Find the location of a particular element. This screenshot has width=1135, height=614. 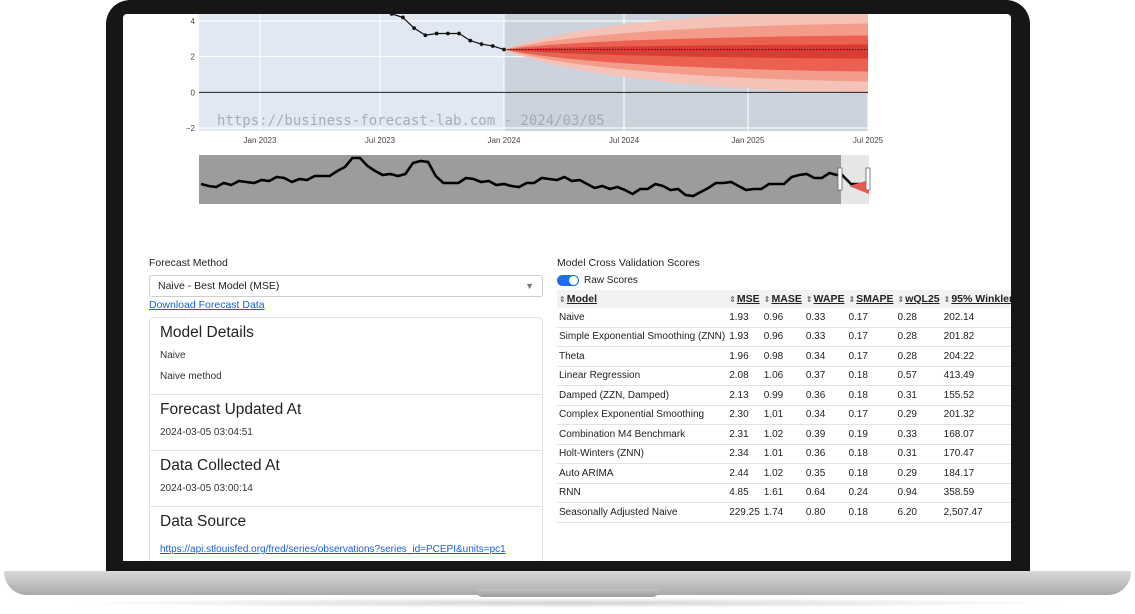

chevron-down-icon: ▼ is located at coordinates (529, 286).